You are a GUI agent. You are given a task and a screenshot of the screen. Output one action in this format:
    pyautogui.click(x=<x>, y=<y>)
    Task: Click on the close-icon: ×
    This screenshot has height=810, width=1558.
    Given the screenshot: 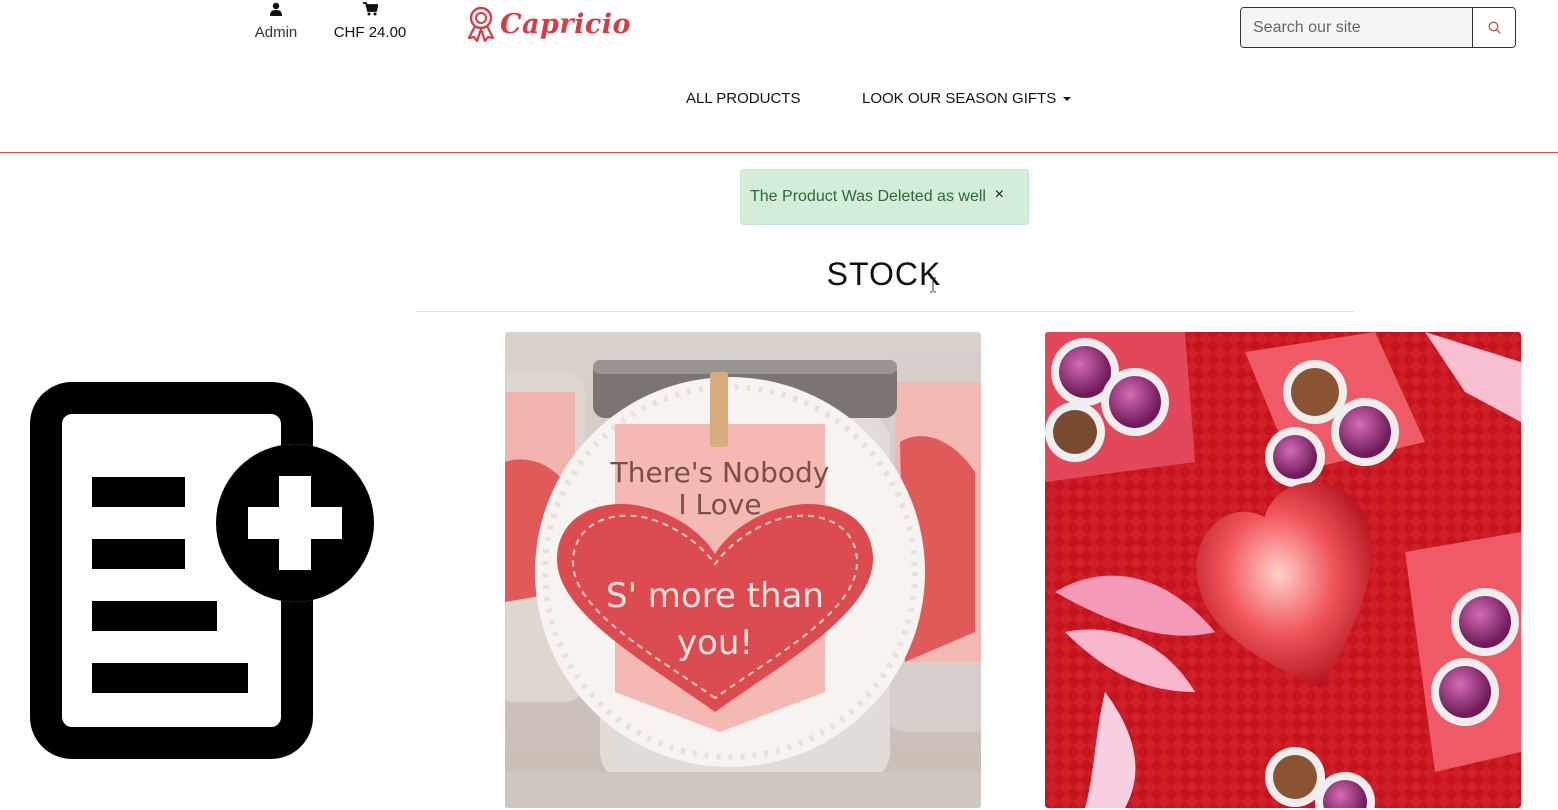 What is the action you would take?
    pyautogui.click(x=999, y=195)
    